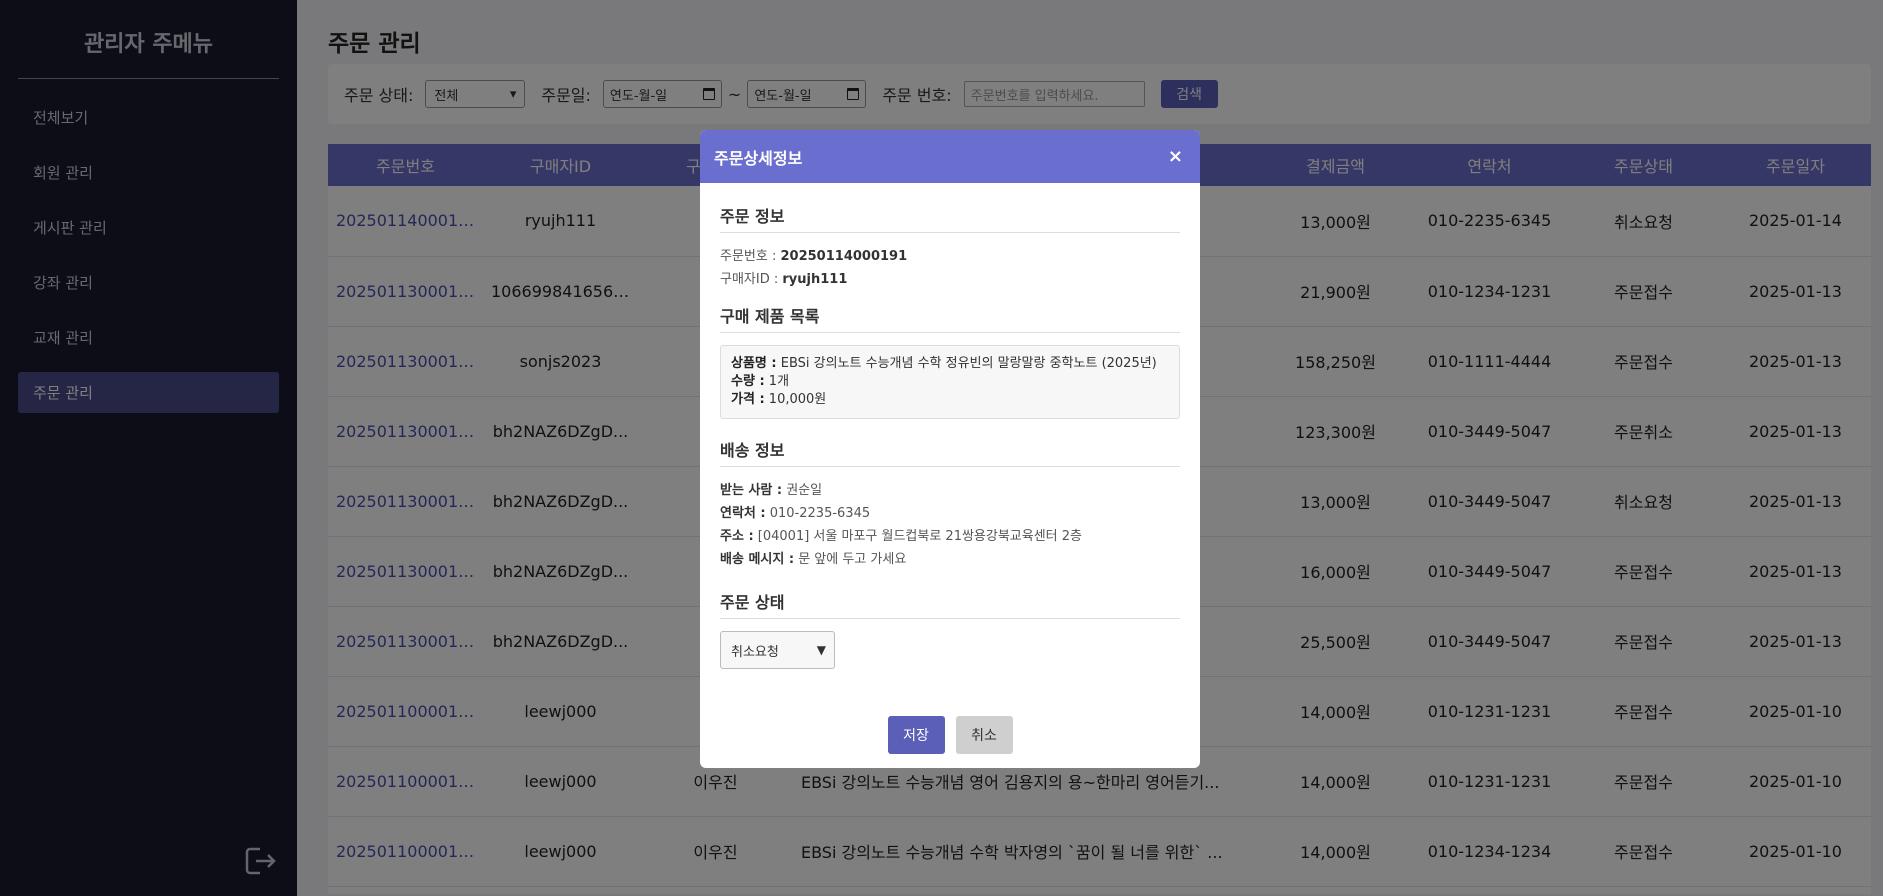 This screenshot has height=896, width=1883. Describe the element at coordinates (916, 735) in the screenshot. I see `save-button: 저장` at that location.